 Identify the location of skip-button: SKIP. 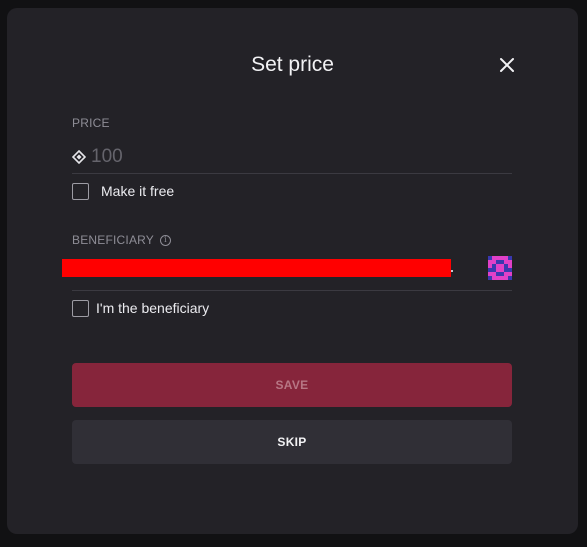
(292, 442).